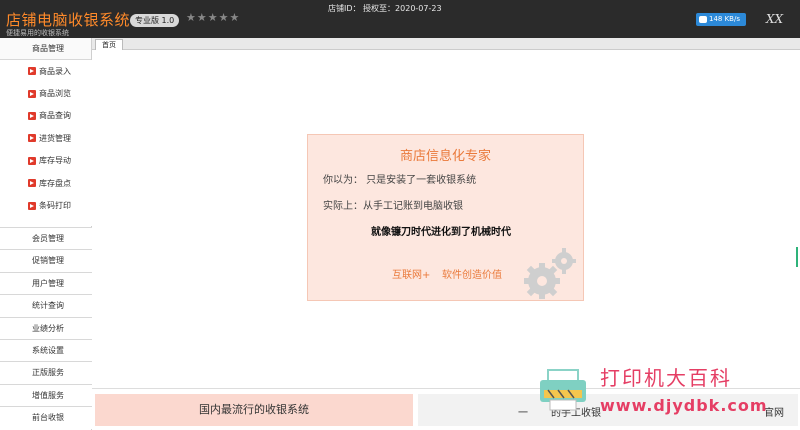 This screenshot has width=800, height=430. Describe the element at coordinates (441, 232) in the screenshot. I see `card-line-bold: 就像镰刀时代进化到了机械时代` at that location.